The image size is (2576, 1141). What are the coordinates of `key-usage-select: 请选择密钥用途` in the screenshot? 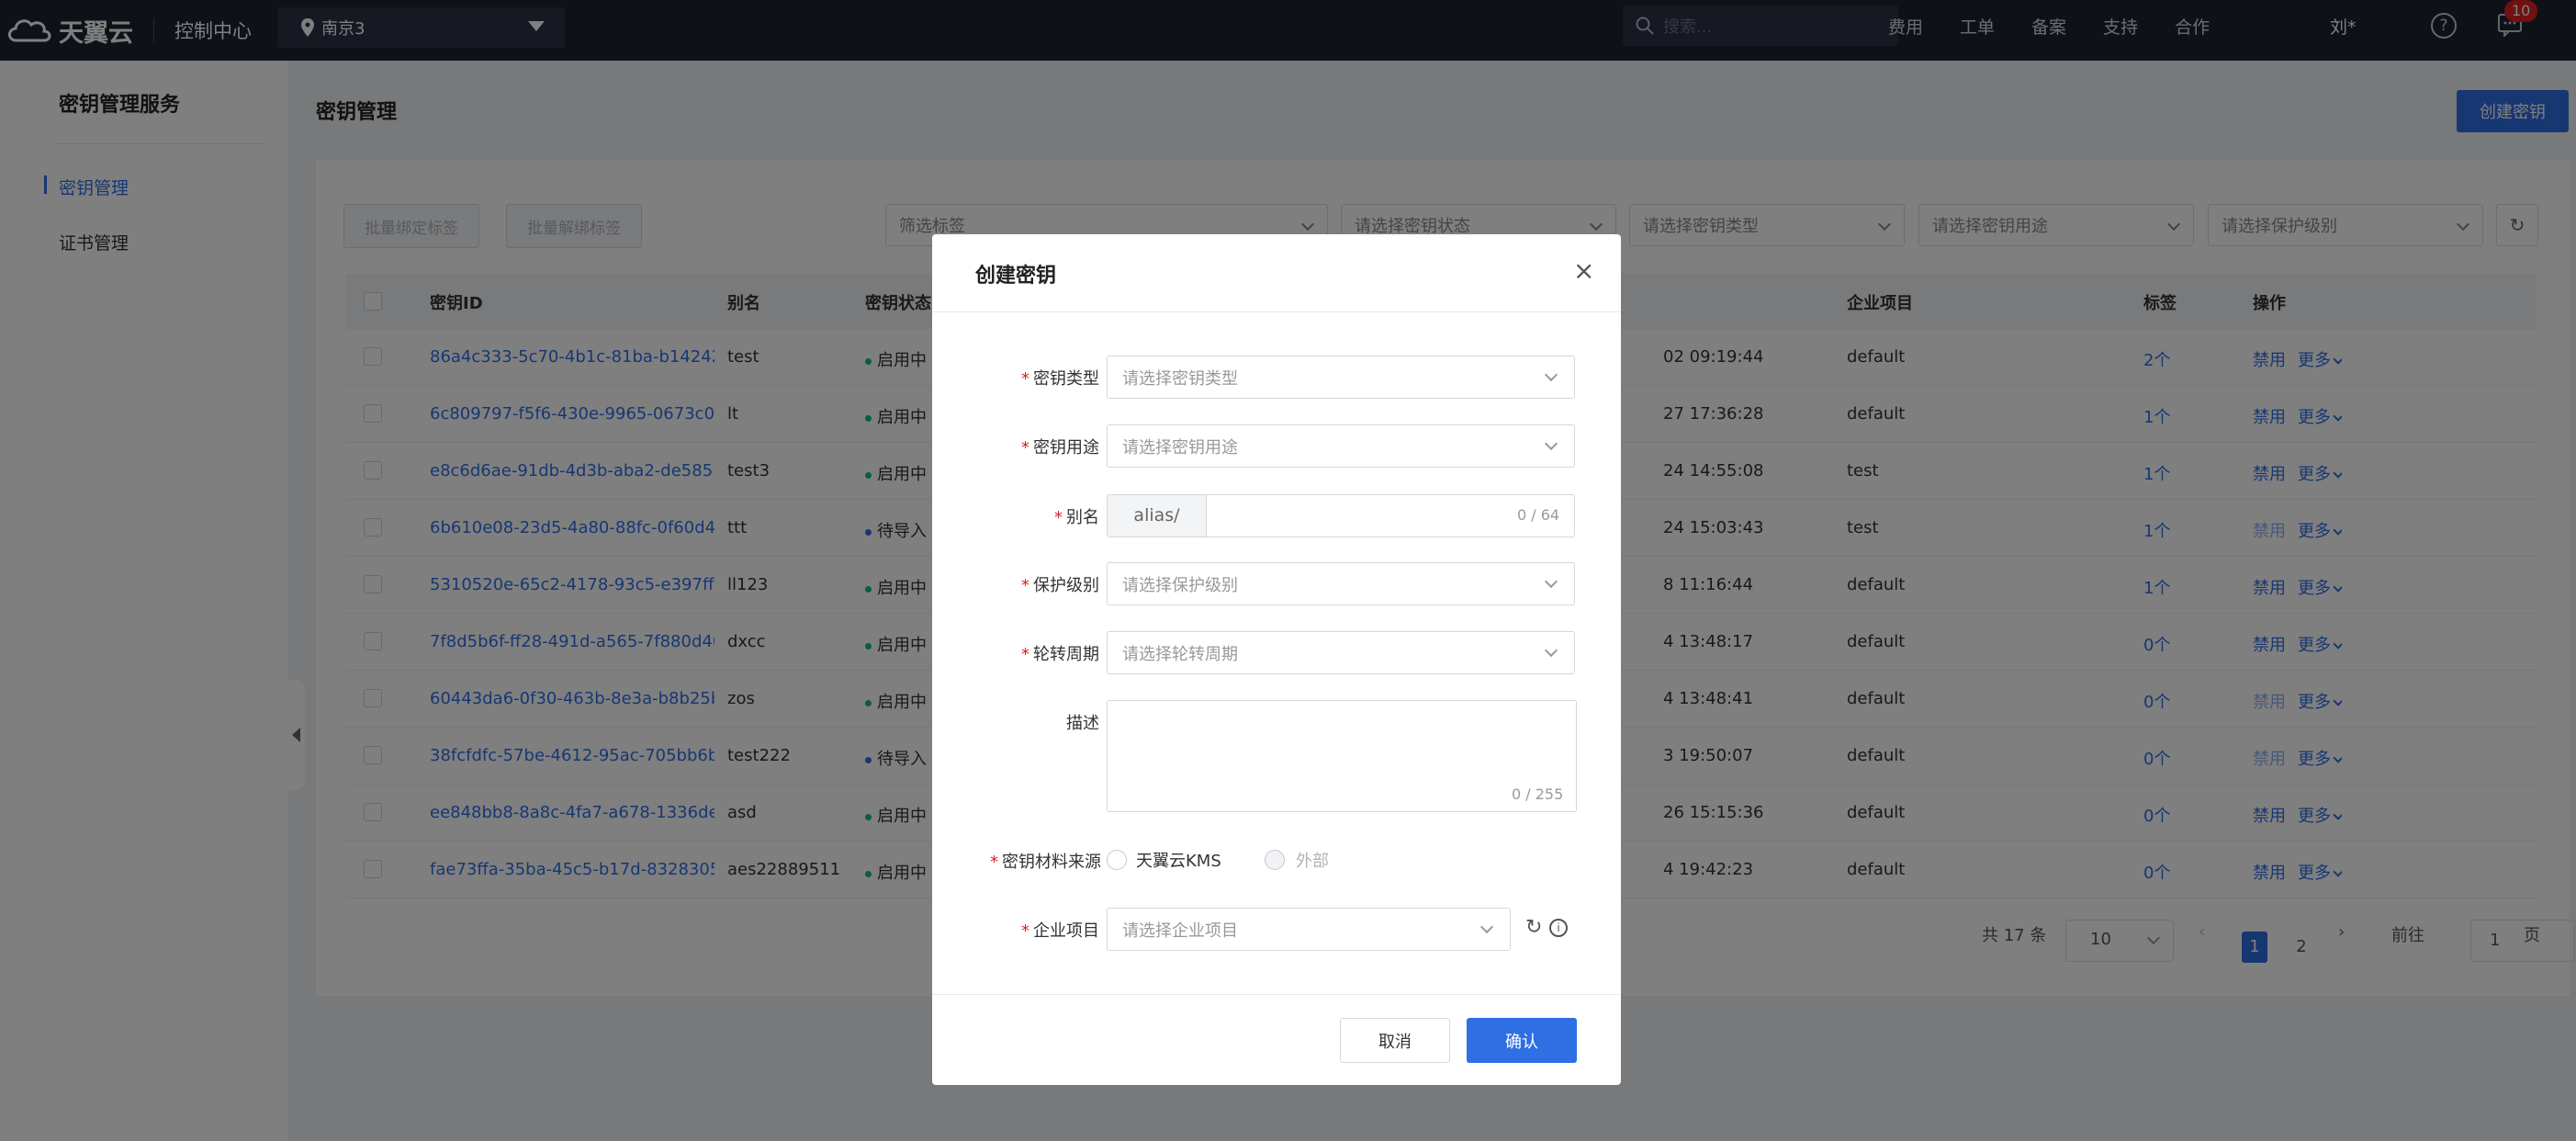 It's located at (1341, 446).